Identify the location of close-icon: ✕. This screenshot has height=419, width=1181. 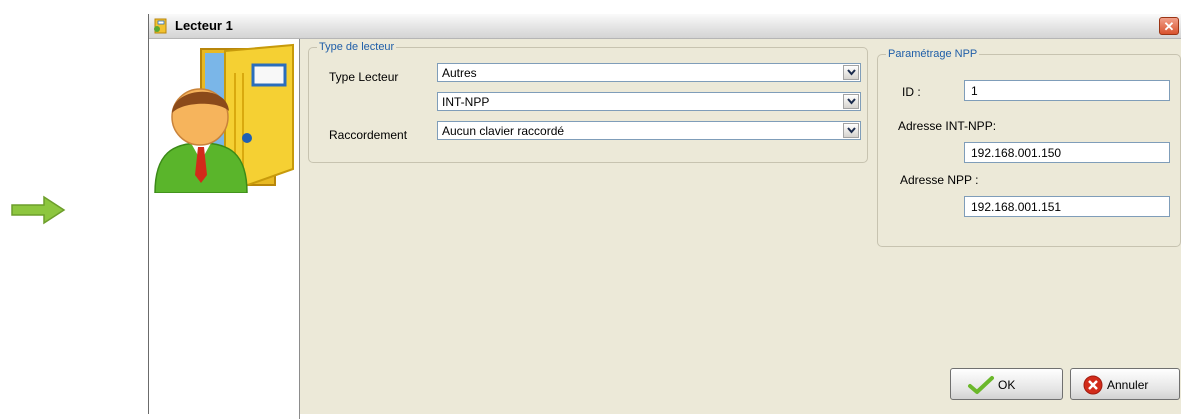
(1169, 26).